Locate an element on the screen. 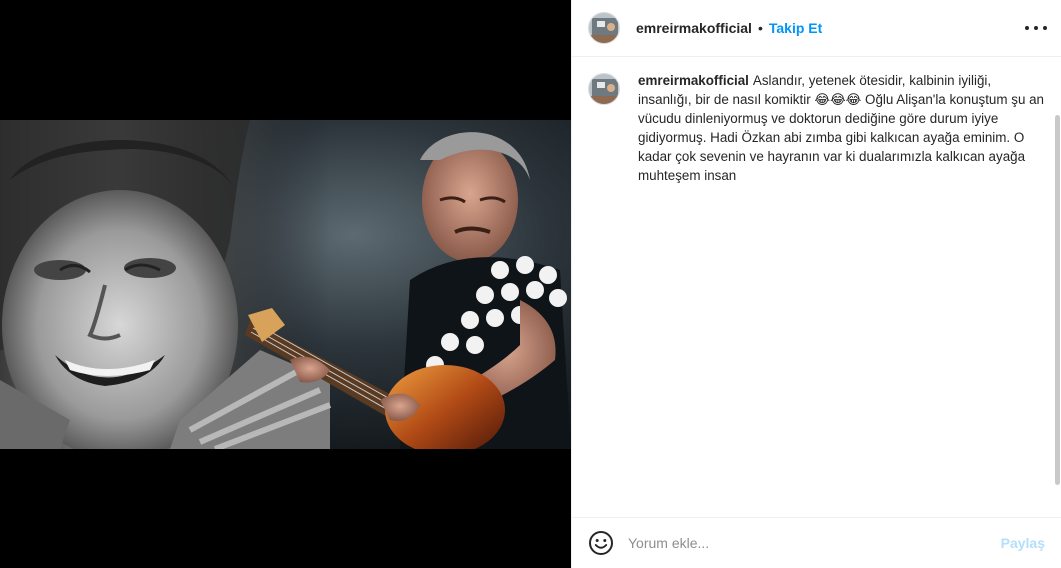 The width and height of the screenshot is (1061, 568). more-options-icon is located at coordinates (1036, 28).